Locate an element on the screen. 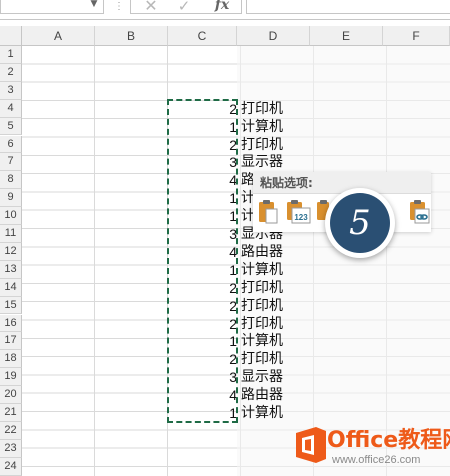 Image resolution: width=450 pixels, height=476 pixels. cell-d19: 显示器 is located at coordinates (262, 377).